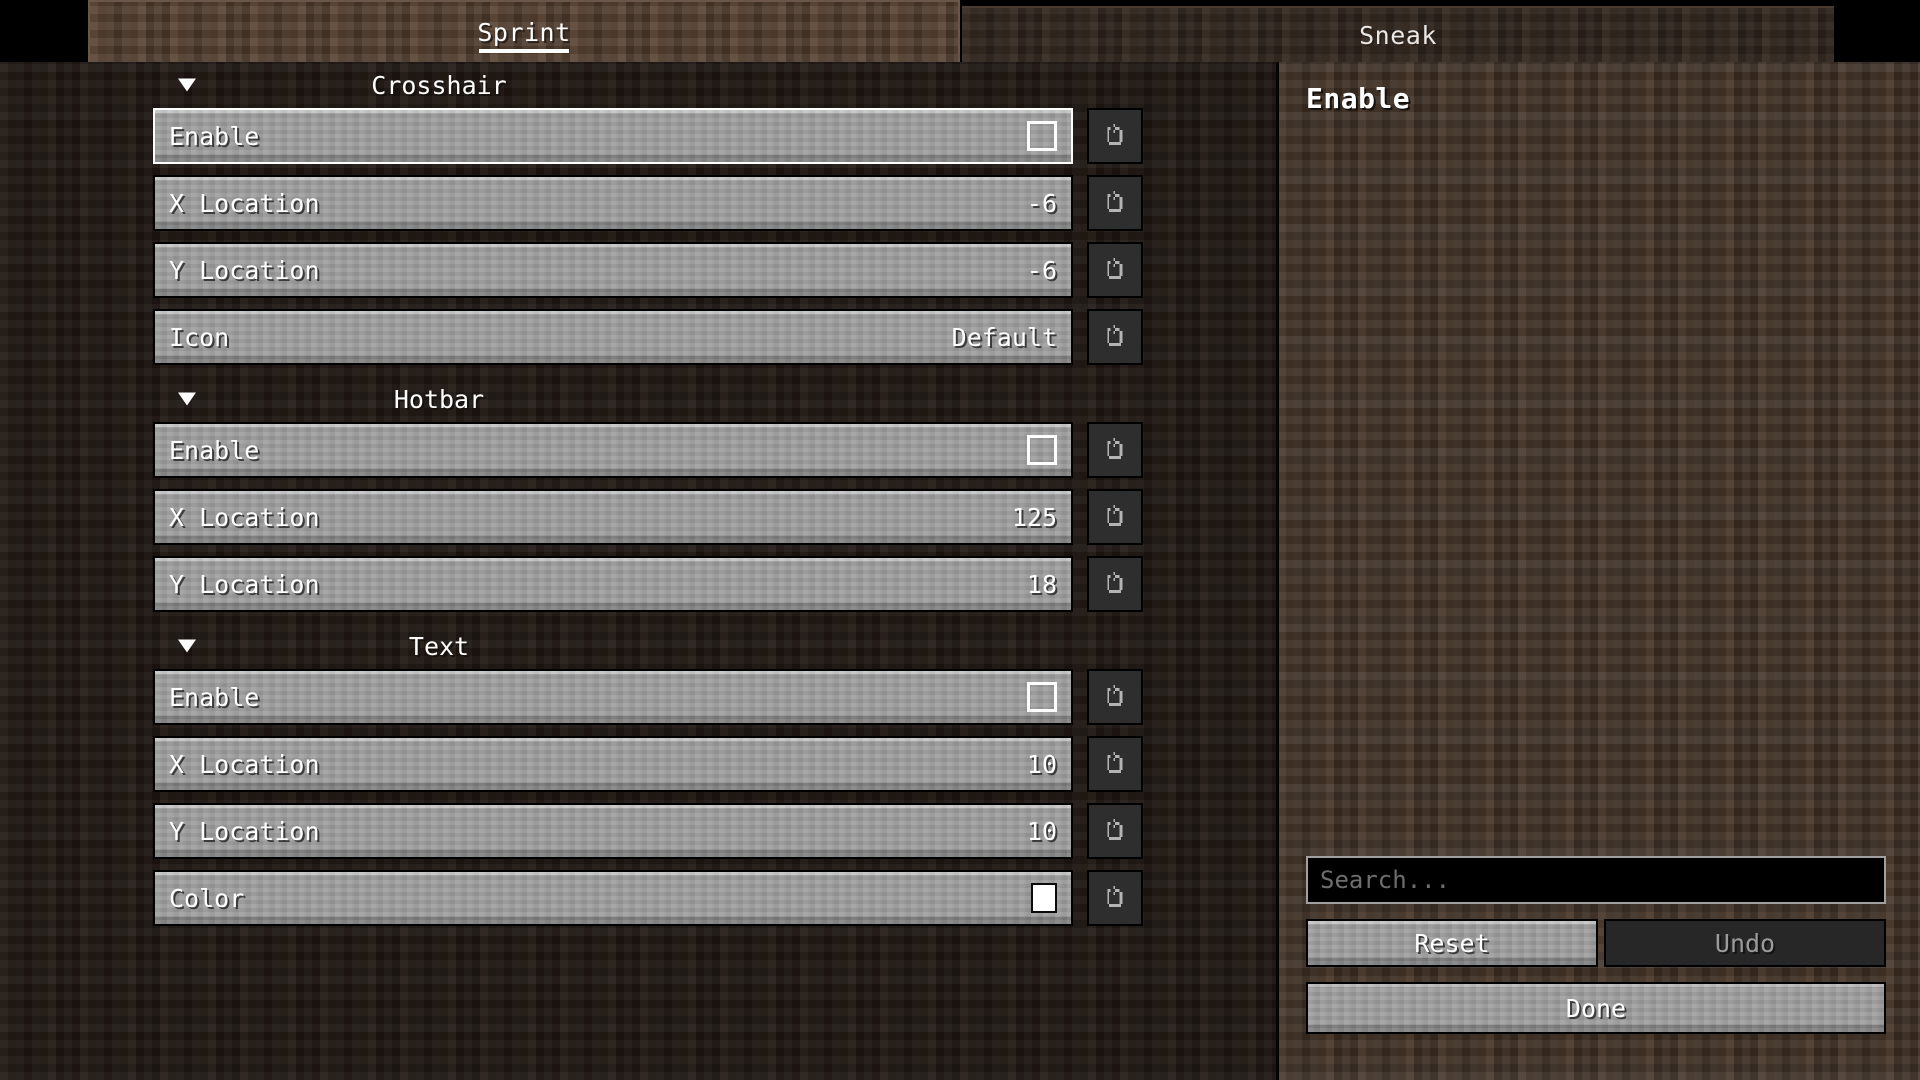  What do you see at coordinates (613, 270) in the screenshot?
I see `option-widget: Y Location -6` at bounding box center [613, 270].